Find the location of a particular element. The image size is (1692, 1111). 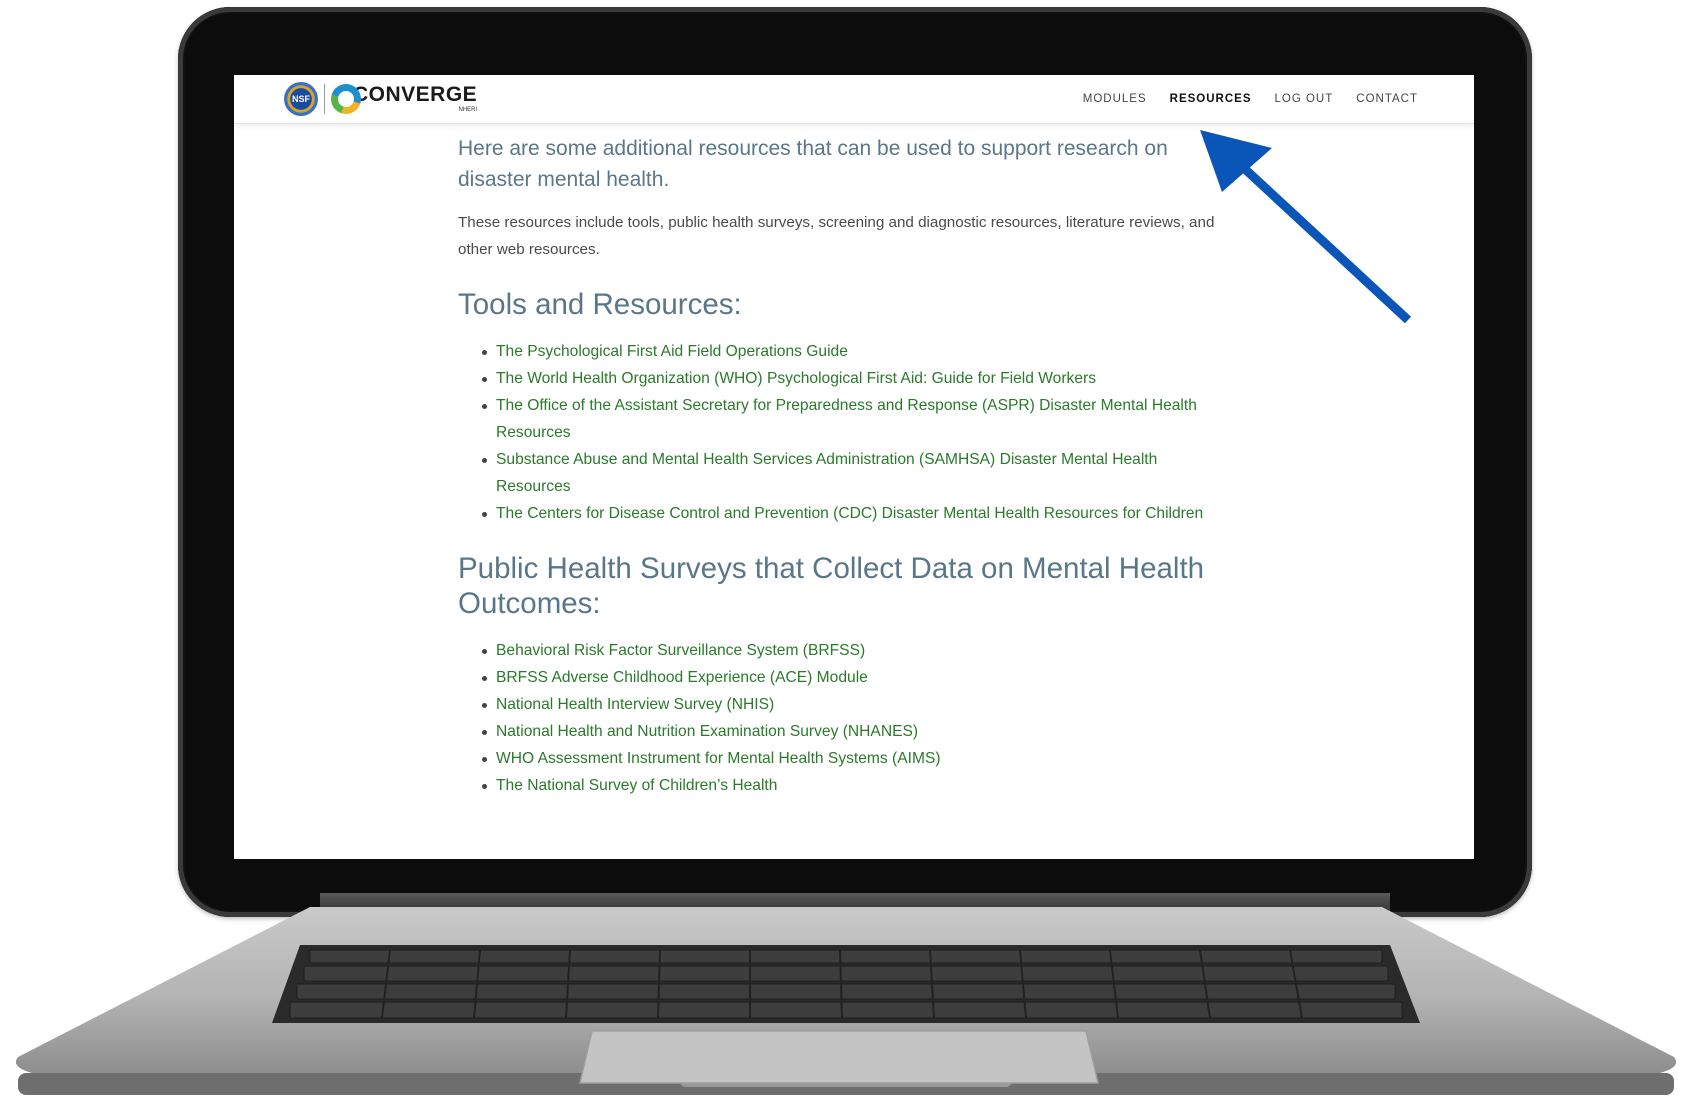

annotation-arrow-icon is located at coordinates (1306, 227).